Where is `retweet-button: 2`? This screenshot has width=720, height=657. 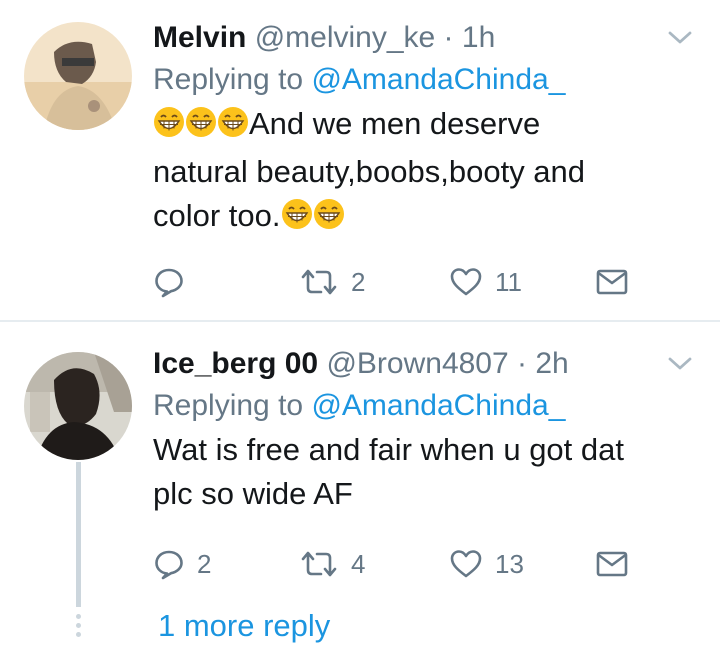 retweet-button: 2 is located at coordinates (332, 282).